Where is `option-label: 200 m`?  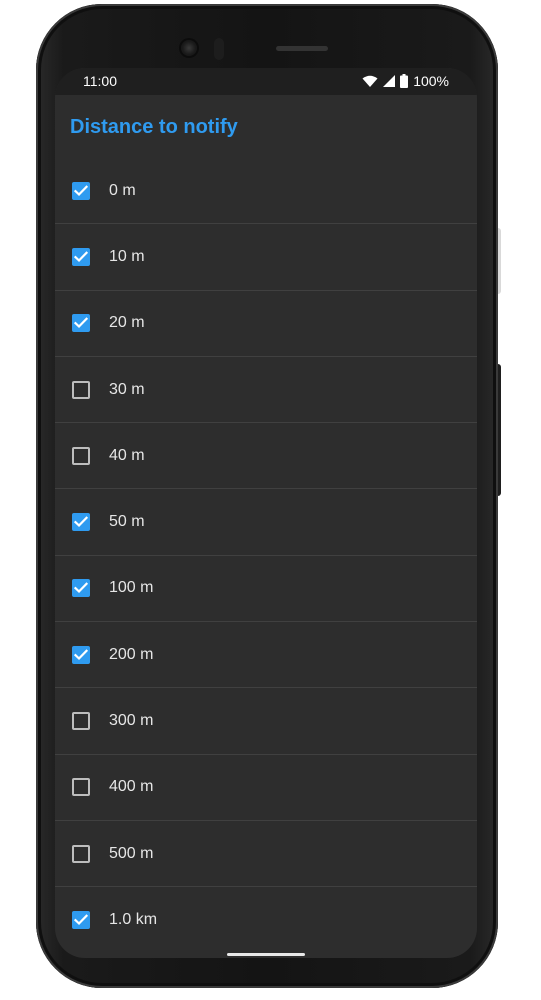
option-label: 200 m is located at coordinates (131, 654).